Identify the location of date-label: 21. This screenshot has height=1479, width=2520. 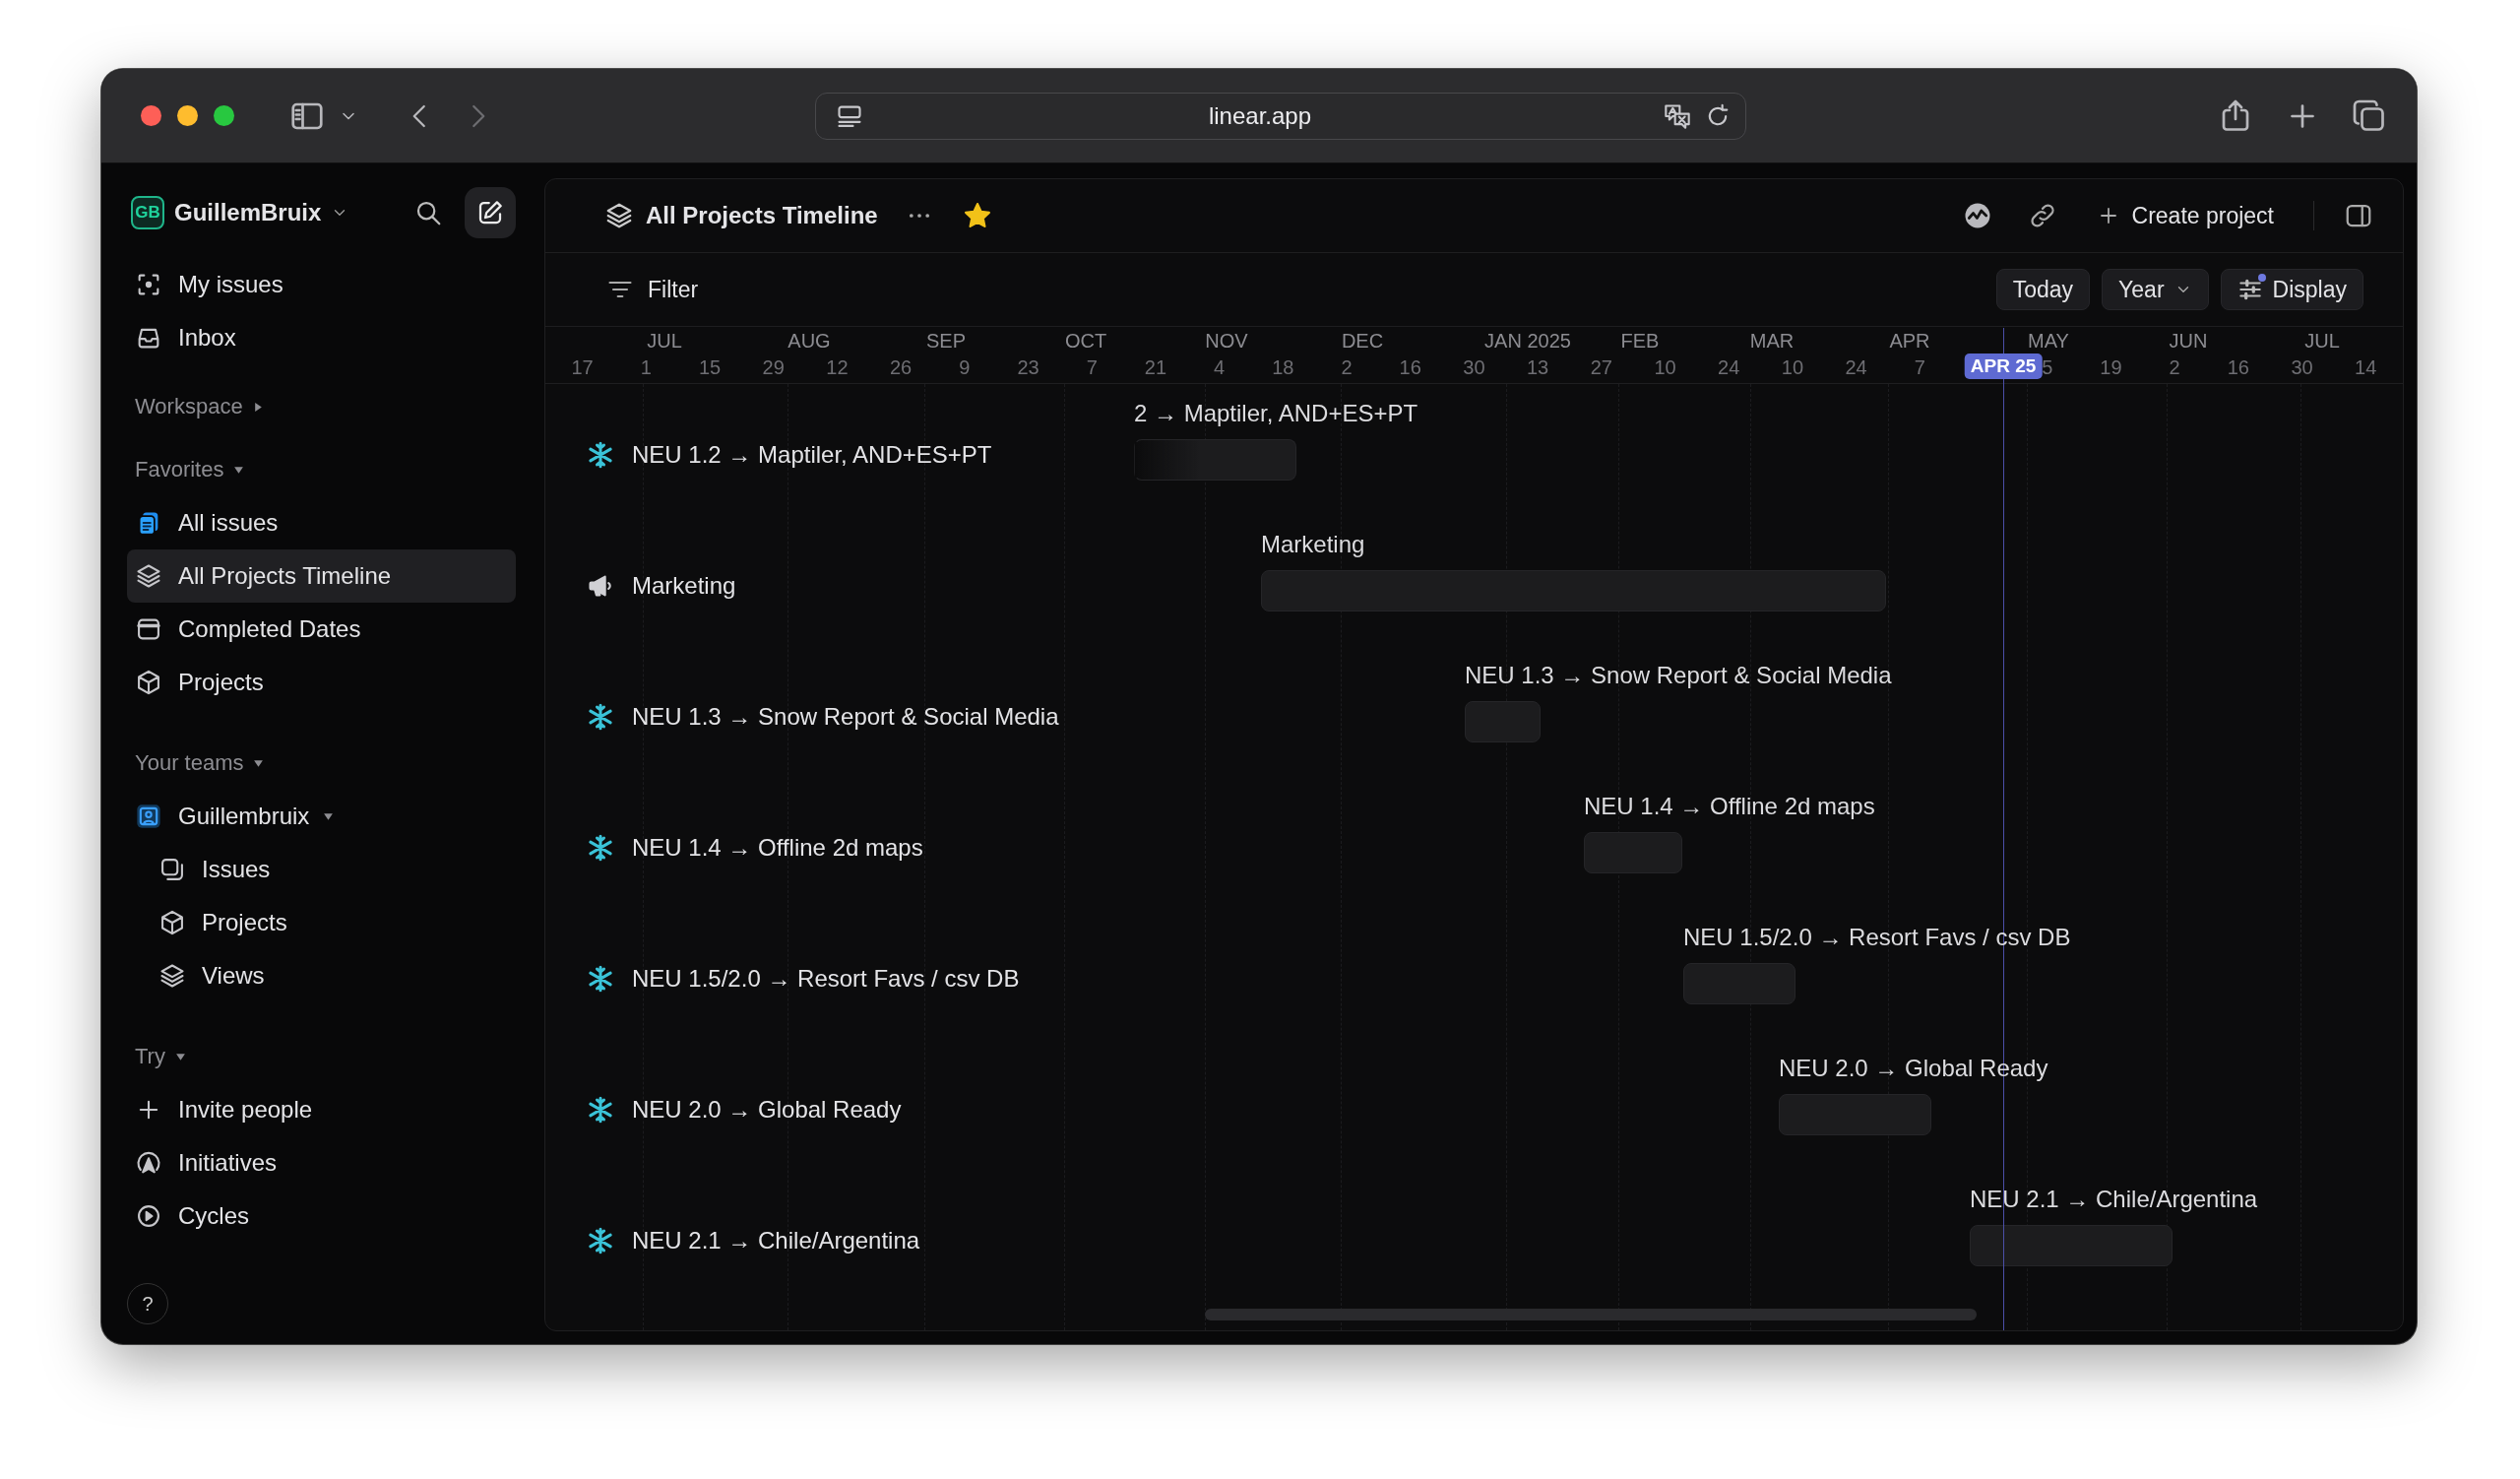
(1155, 367).